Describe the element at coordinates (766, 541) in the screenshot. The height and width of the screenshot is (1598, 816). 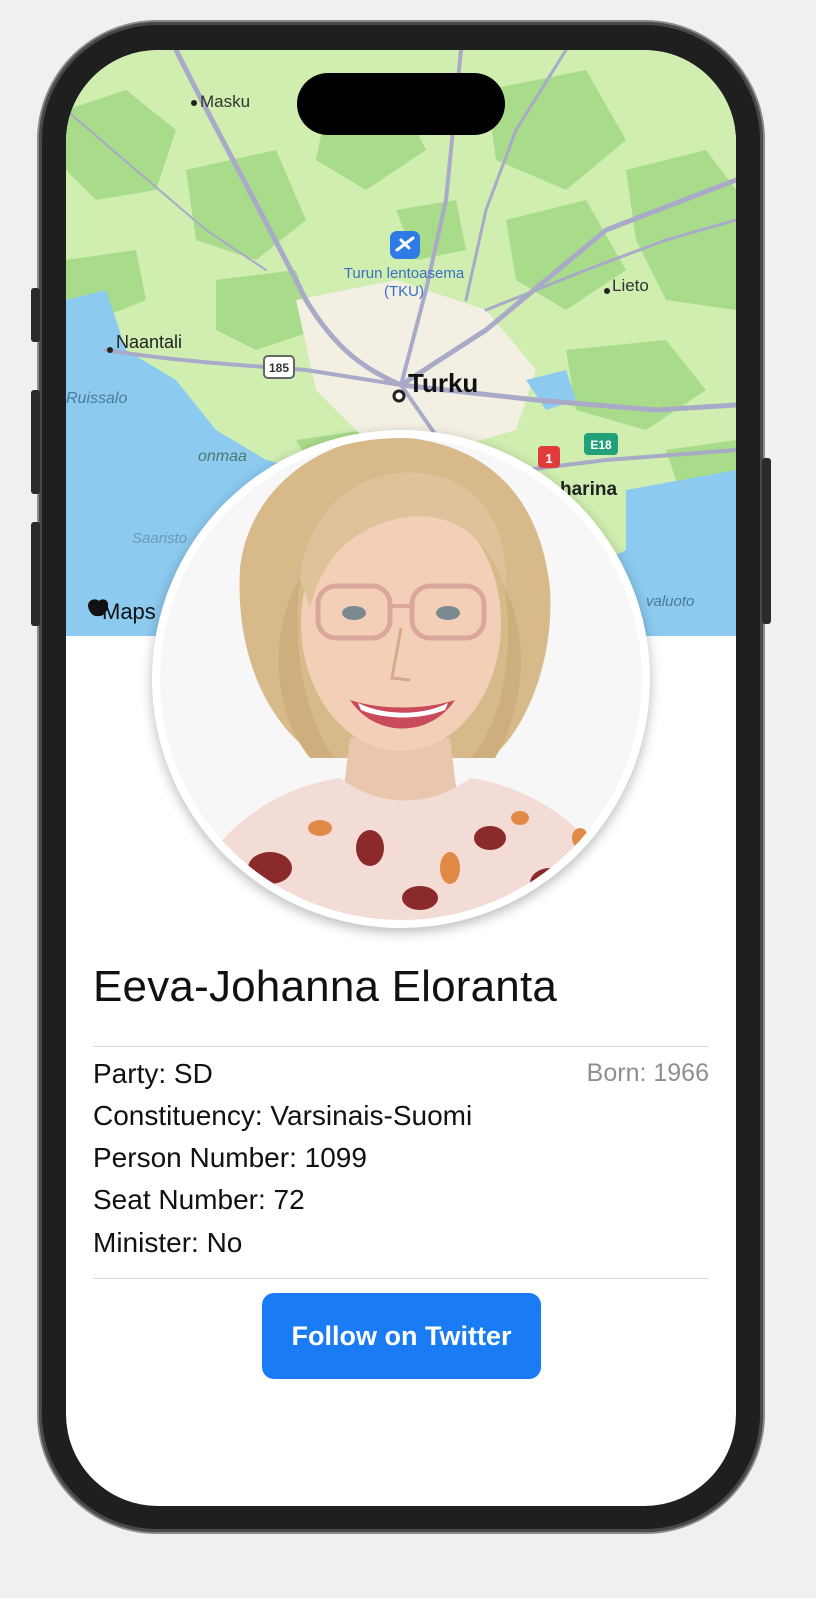
I see `power-button` at that location.